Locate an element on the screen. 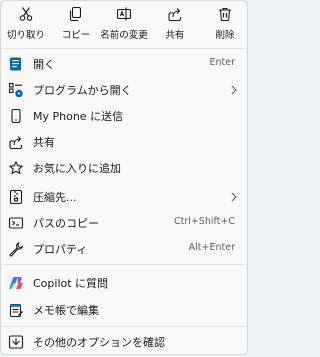 Image resolution: width=320 pixels, height=357 pixels. toolbar-divider is located at coordinates (124, 48).